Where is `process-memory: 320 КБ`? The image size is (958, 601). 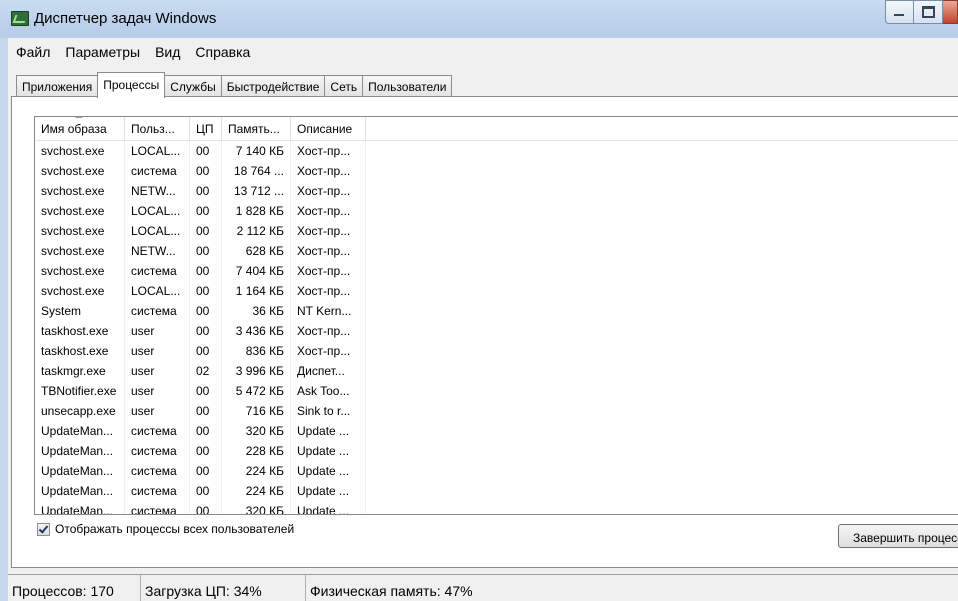
process-memory: 320 КБ is located at coordinates (256, 431).